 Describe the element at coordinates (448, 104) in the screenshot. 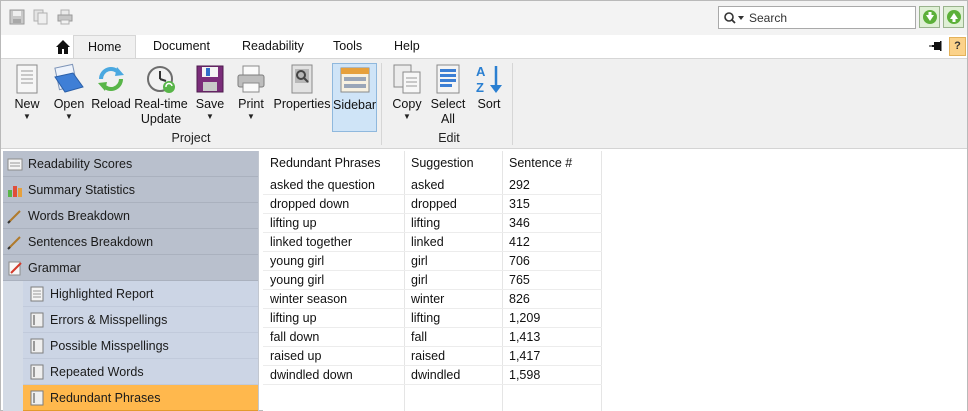

I see `select-all-label-line1: Select` at that location.